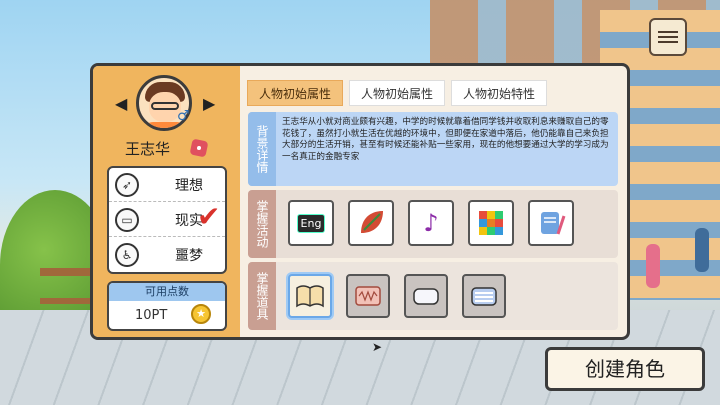  What do you see at coordinates (148, 149) in the screenshot?
I see `character-name: 王志华` at bounding box center [148, 149].